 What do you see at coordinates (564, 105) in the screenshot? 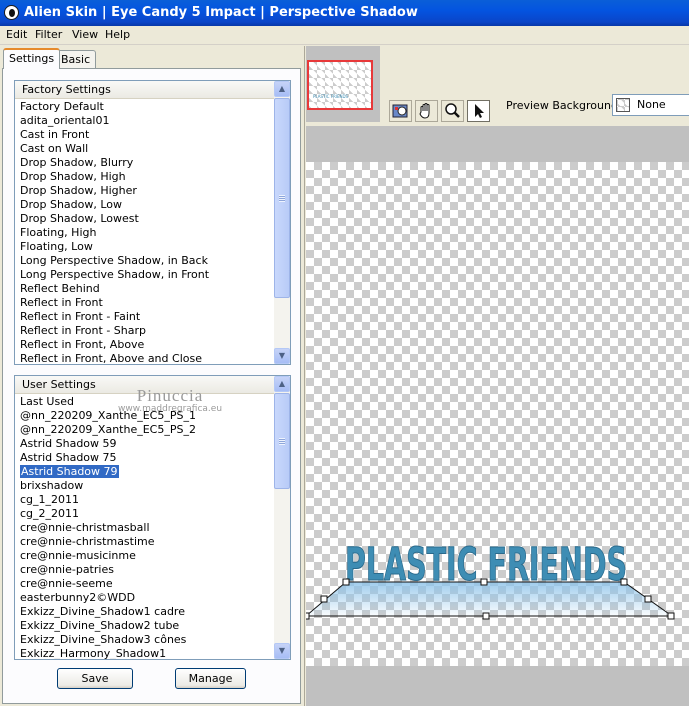
I see `preview-background-label: Preview Background:` at bounding box center [564, 105].